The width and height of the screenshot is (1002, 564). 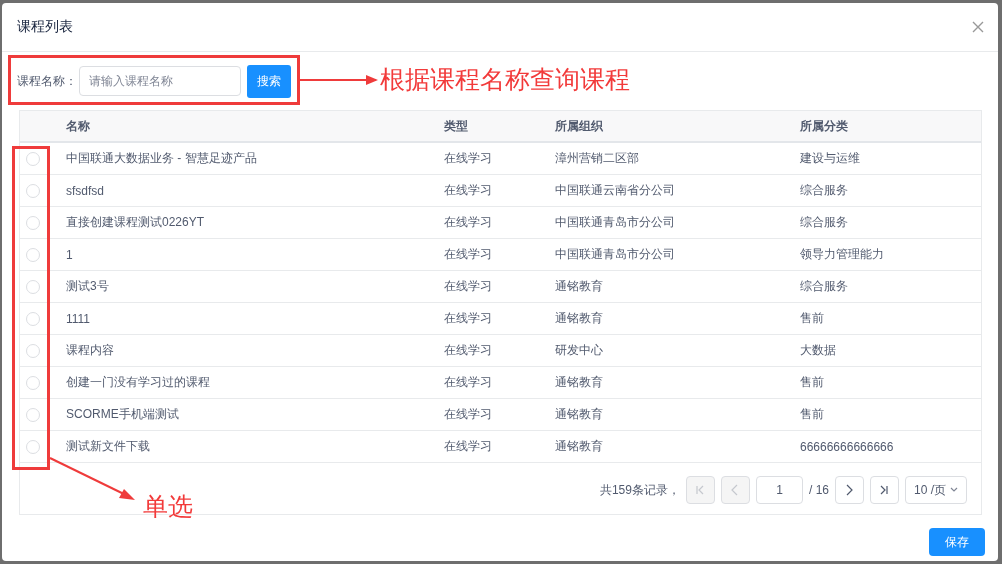 I want to click on page-input: 1, so click(x=779, y=490).